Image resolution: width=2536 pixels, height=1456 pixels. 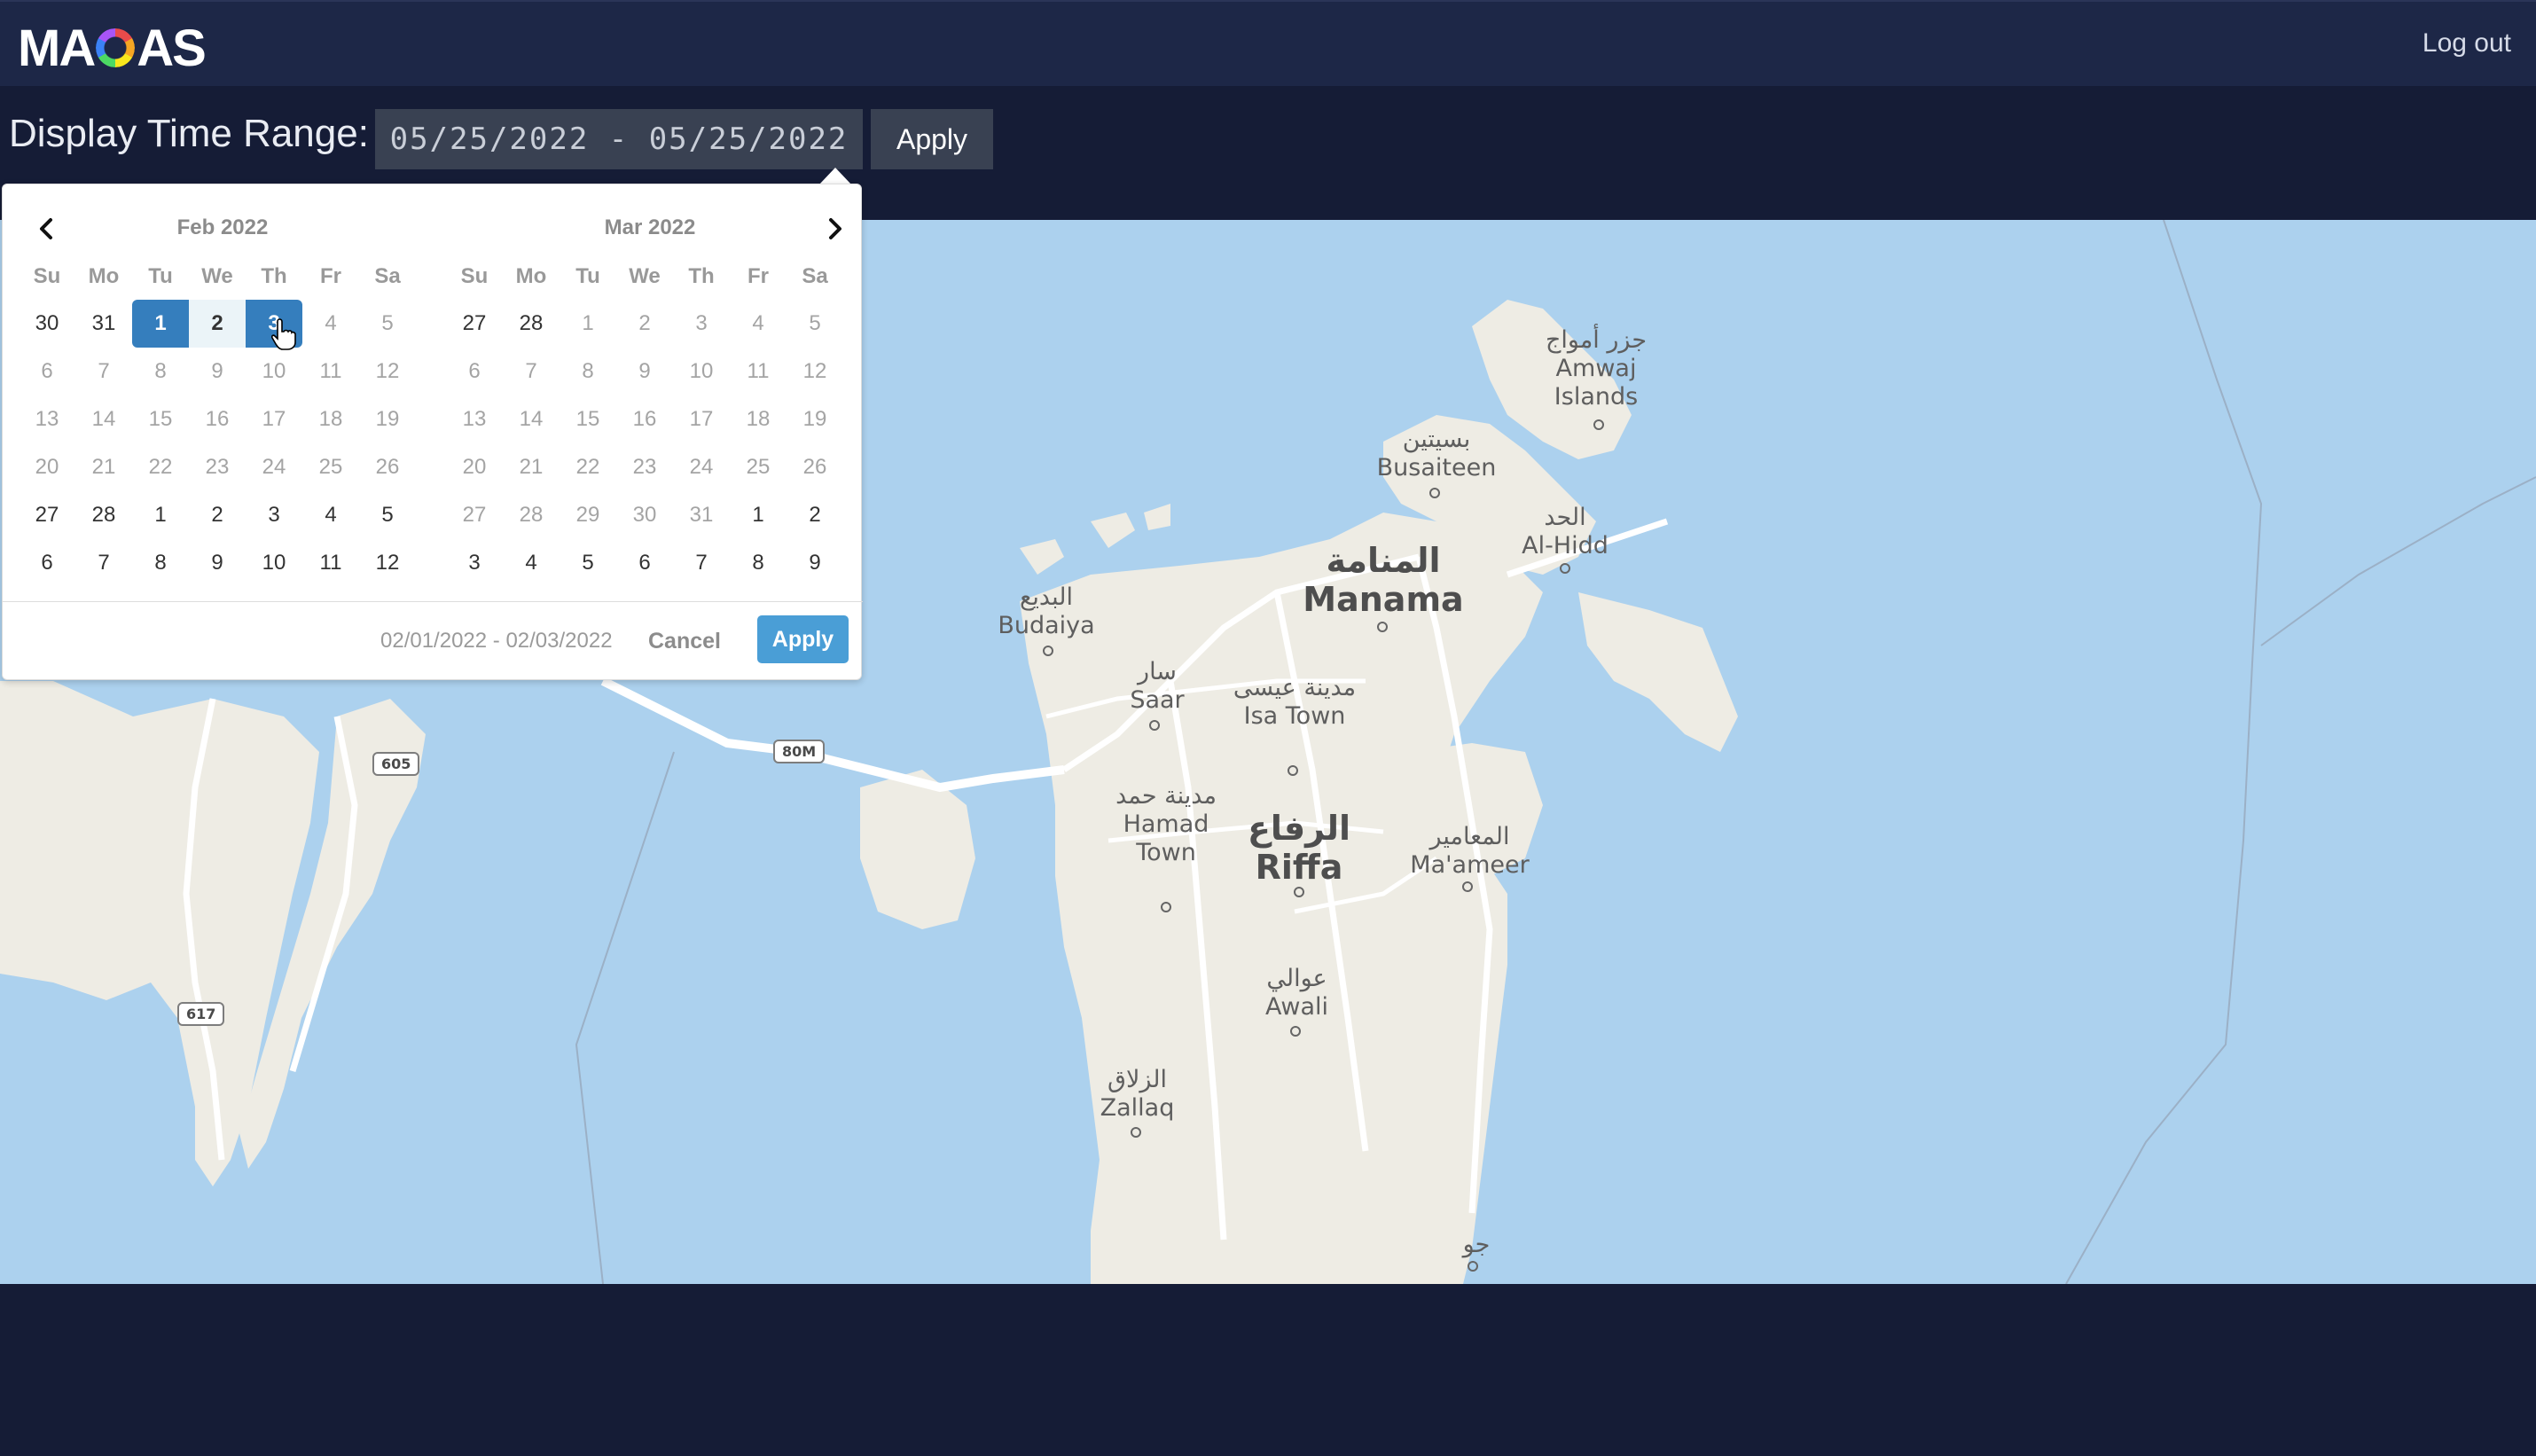 What do you see at coordinates (1477, 1245) in the screenshot?
I see `map-label-jau: جو` at bounding box center [1477, 1245].